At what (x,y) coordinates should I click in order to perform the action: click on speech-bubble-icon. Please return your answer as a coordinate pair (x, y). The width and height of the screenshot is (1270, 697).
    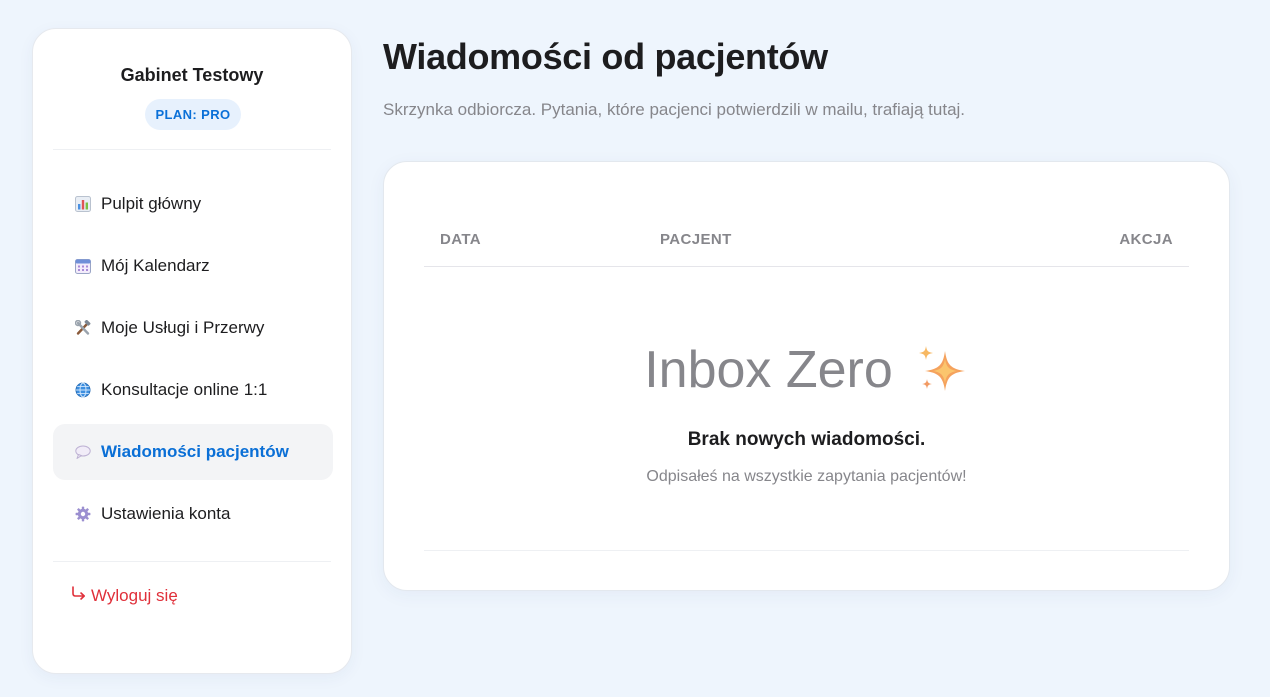
    Looking at the image, I should click on (83, 452).